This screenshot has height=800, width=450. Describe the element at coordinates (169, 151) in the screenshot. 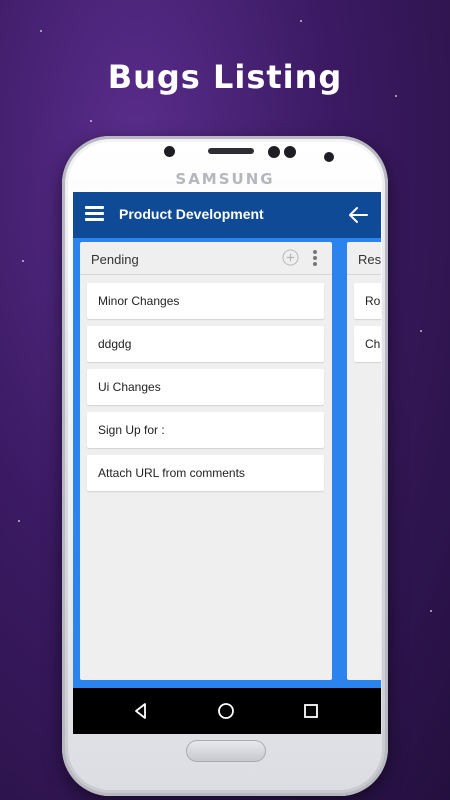

I see `phone-sensor` at that location.